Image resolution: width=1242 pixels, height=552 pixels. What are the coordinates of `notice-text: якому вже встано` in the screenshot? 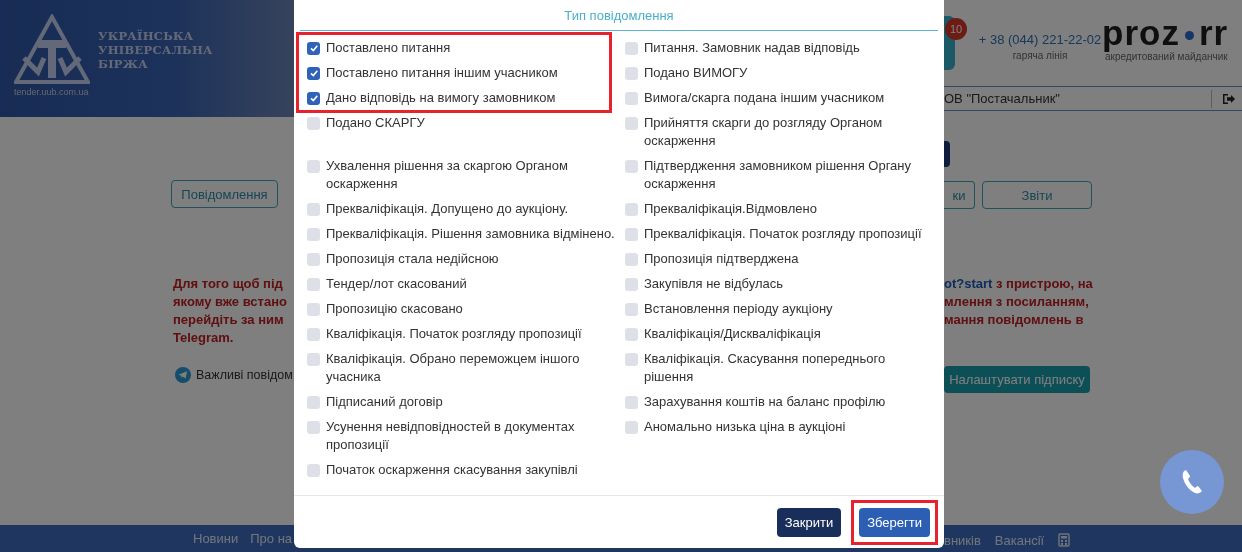 It's located at (230, 302).